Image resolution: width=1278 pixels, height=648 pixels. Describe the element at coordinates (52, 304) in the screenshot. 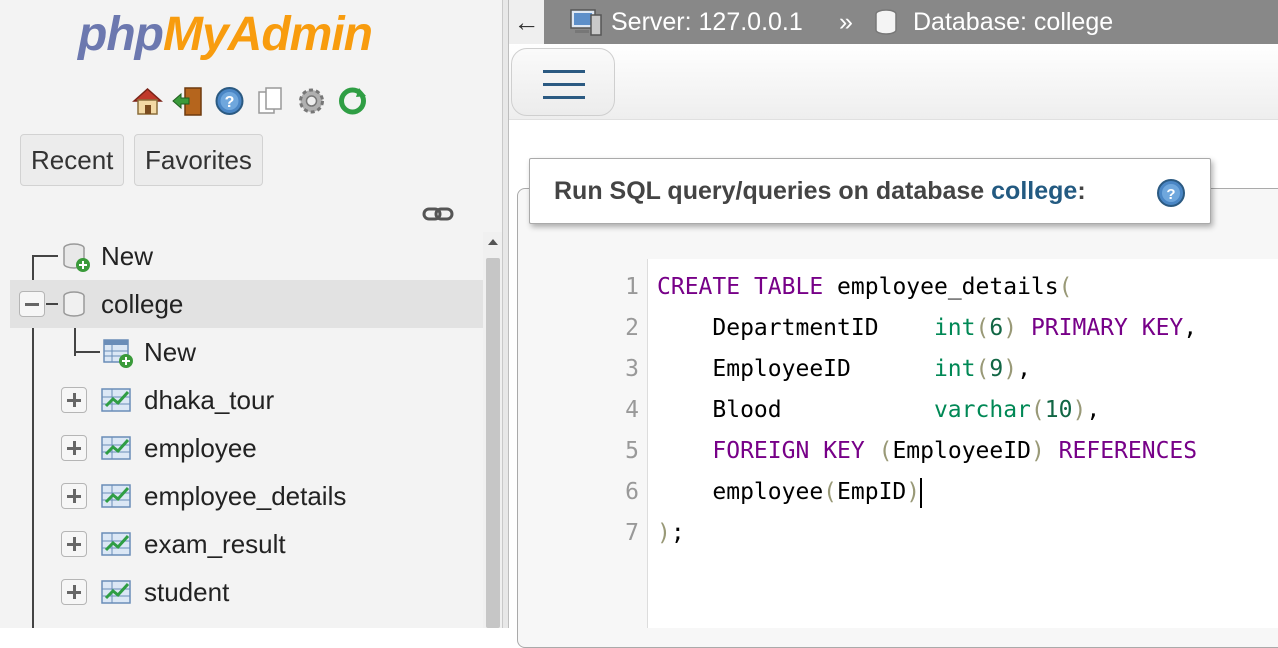

I see `tree-branch` at that location.